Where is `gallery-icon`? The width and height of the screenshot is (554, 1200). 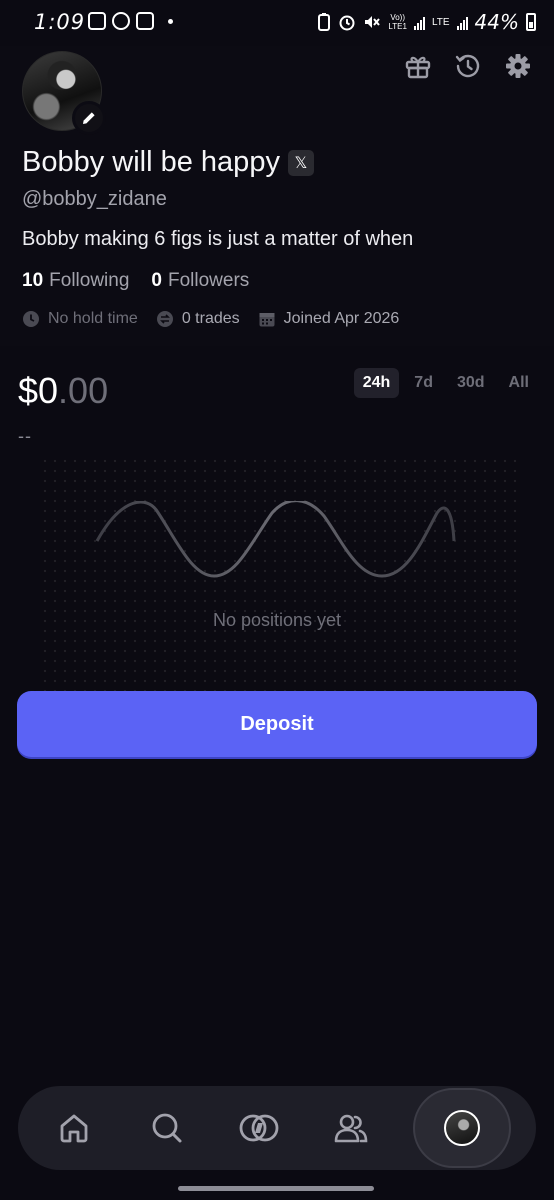 gallery-icon is located at coordinates (97, 21).